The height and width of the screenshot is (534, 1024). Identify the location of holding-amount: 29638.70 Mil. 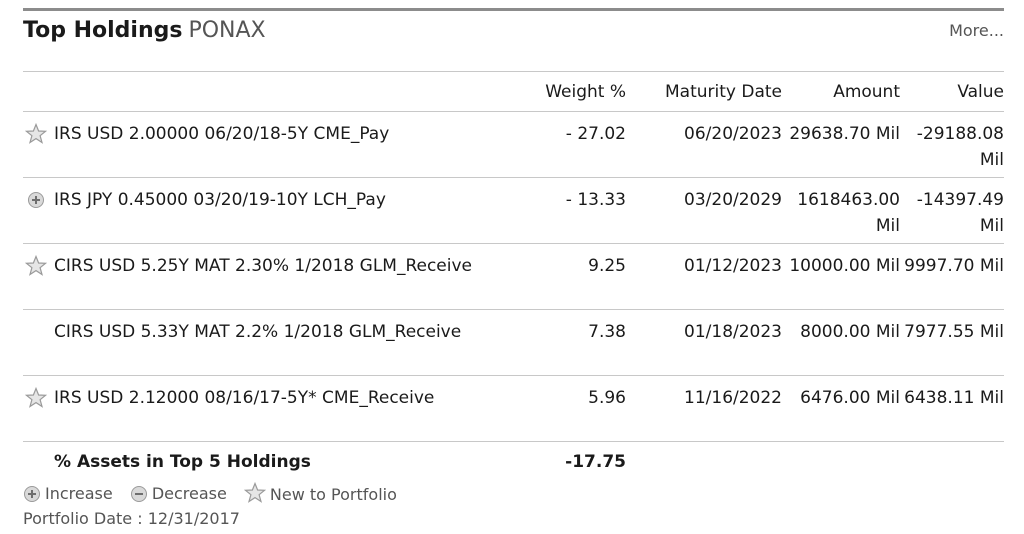
(841, 144).